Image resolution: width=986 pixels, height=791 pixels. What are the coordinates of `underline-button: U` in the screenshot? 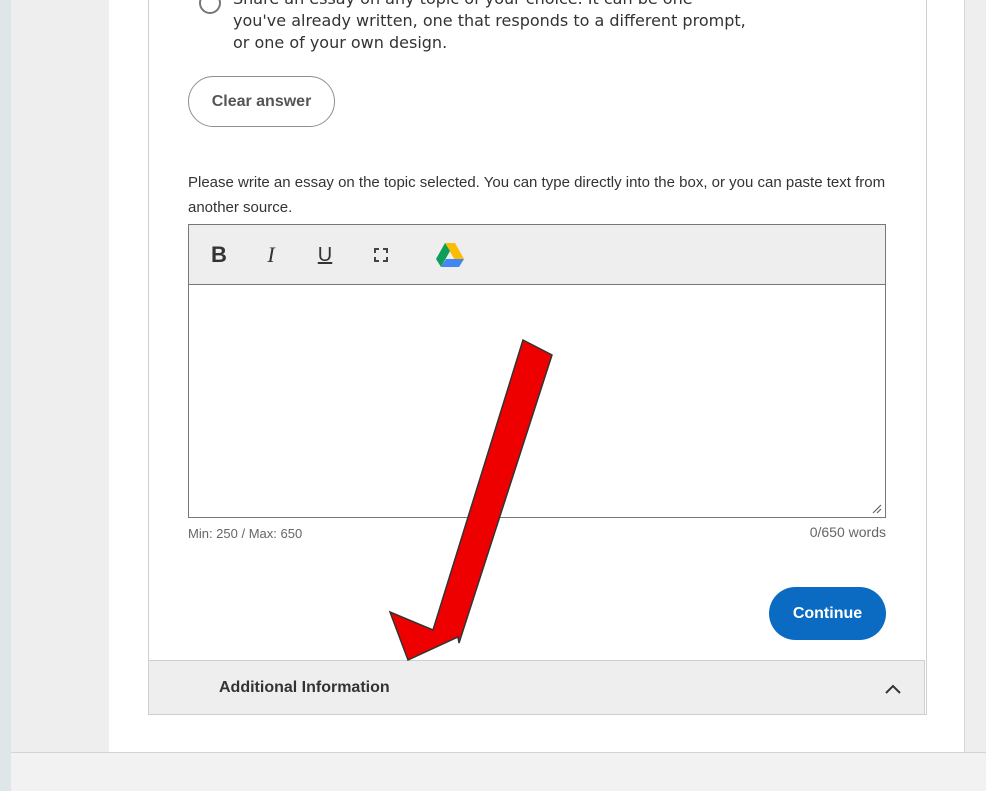 It's located at (325, 255).